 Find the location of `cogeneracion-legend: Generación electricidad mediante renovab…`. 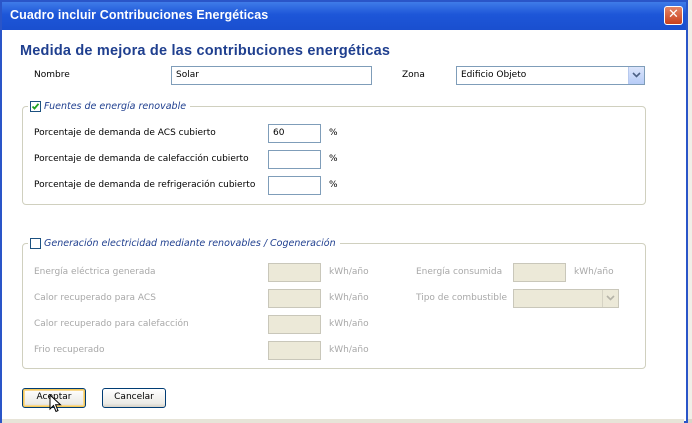

cogeneracion-legend: Generación electricidad mediante renovab… is located at coordinates (184, 243).